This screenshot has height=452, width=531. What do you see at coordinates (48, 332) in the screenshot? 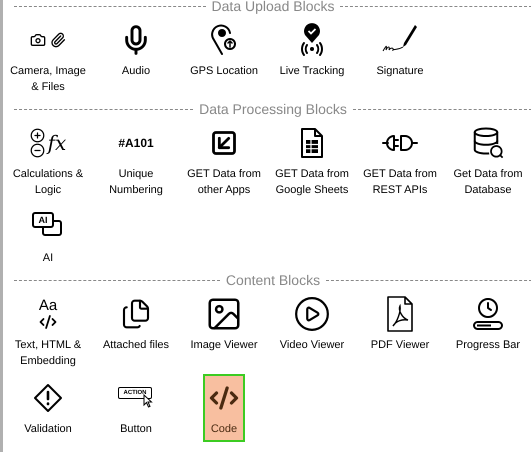
I see `block-tile: Aa Text, HTML & Embedding` at bounding box center [48, 332].